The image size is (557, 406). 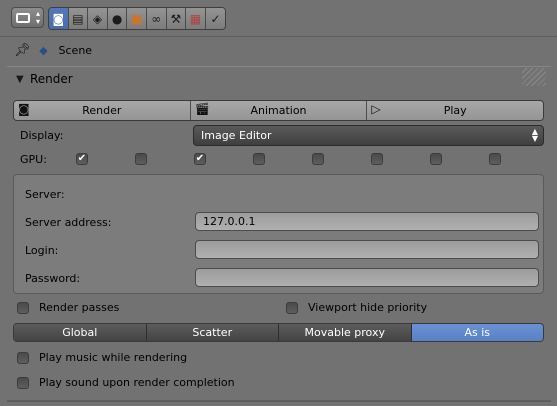 I want to click on viewport-hide-priority-option: Viewport hide priority, so click(x=356, y=307).